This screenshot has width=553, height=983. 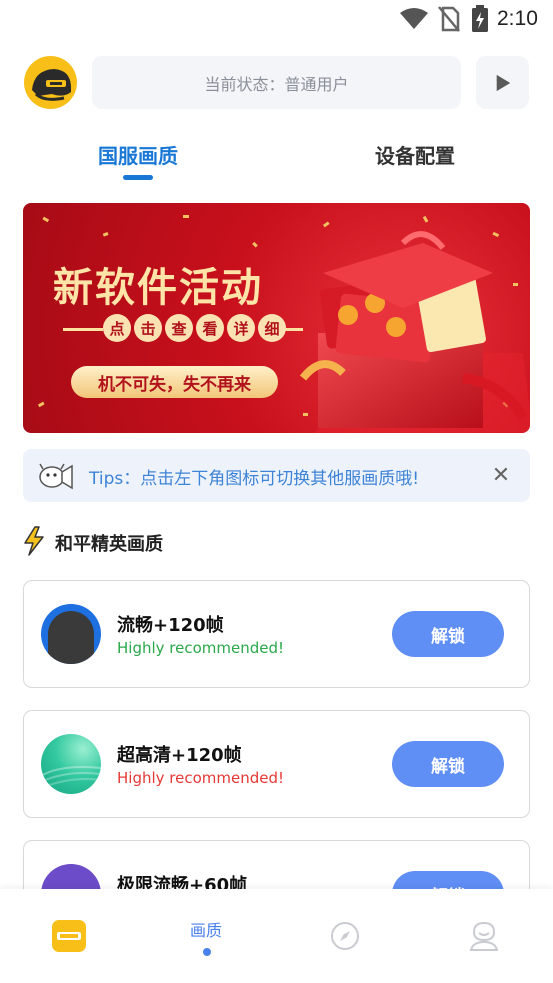 I want to click on banner-detail-char: 击, so click(x=148, y=328).